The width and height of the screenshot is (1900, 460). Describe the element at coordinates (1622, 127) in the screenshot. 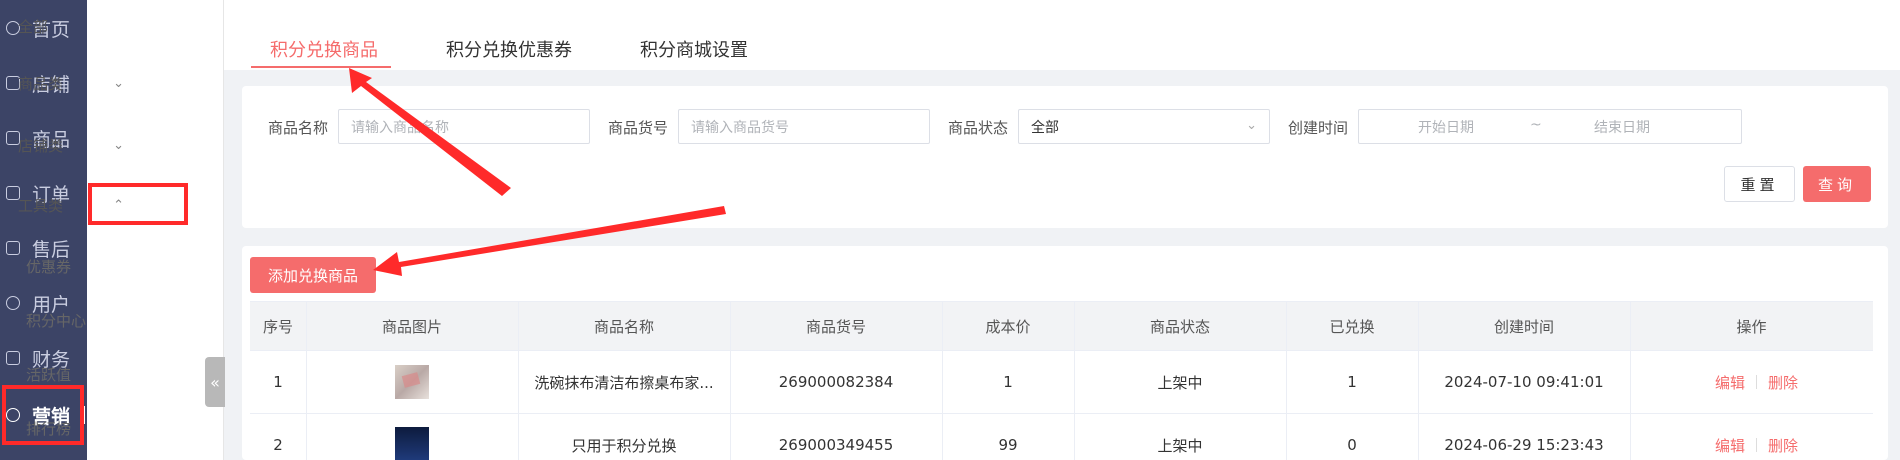

I see `end-date-input: 结束日期` at that location.